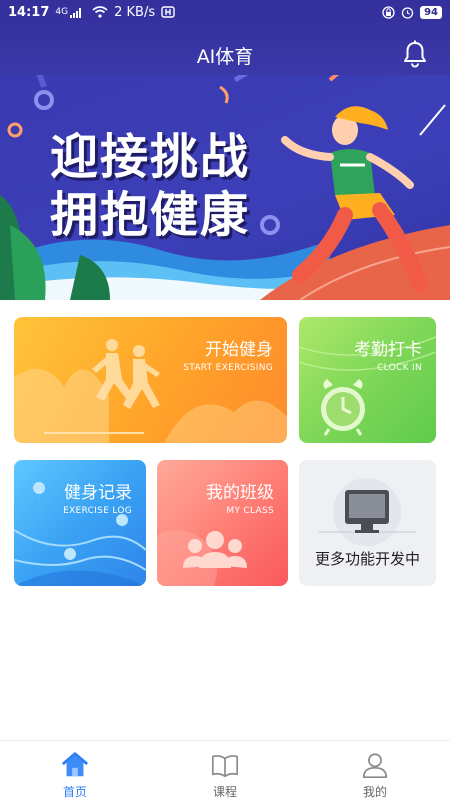 The height and width of the screenshot is (800, 450). I want to click on tab-course-label: 课程, so click(224, 792).